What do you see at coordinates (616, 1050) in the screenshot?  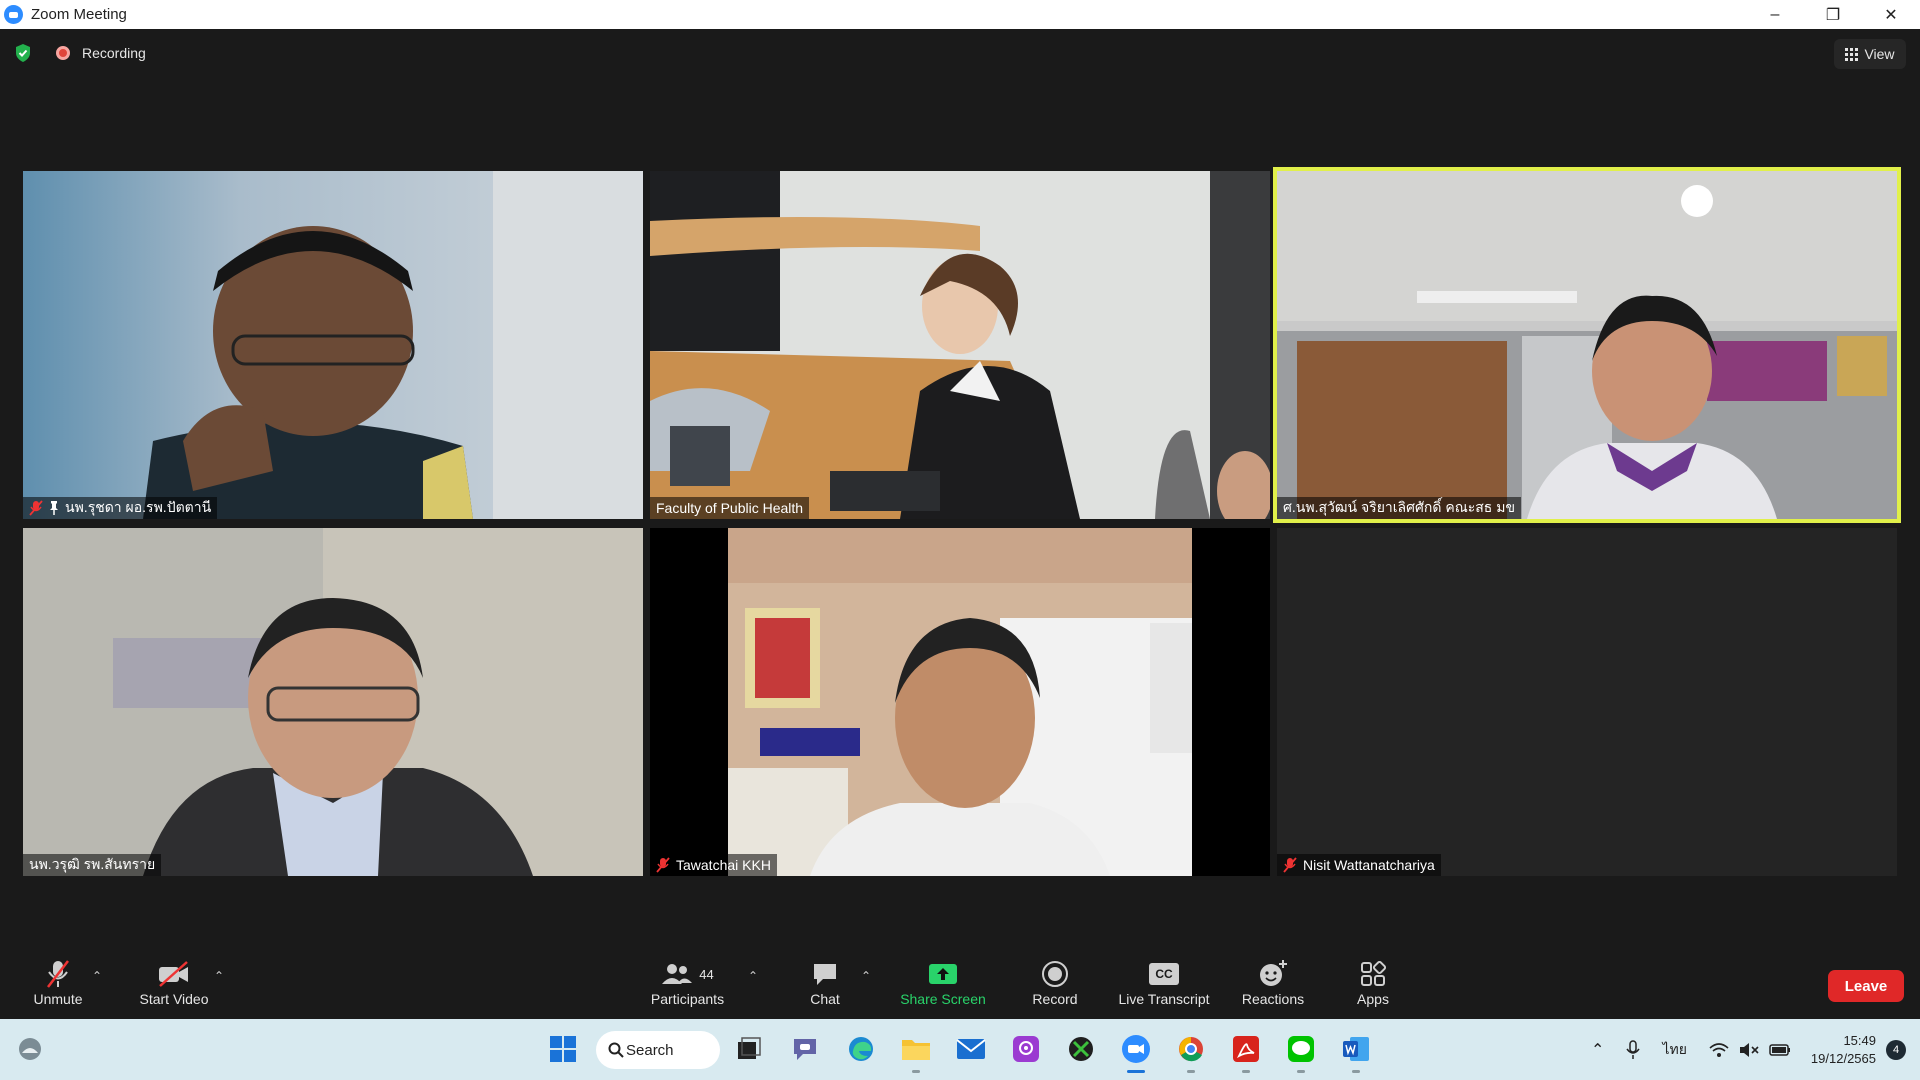 I see `search-icon` at bounding box center [616, 1050].